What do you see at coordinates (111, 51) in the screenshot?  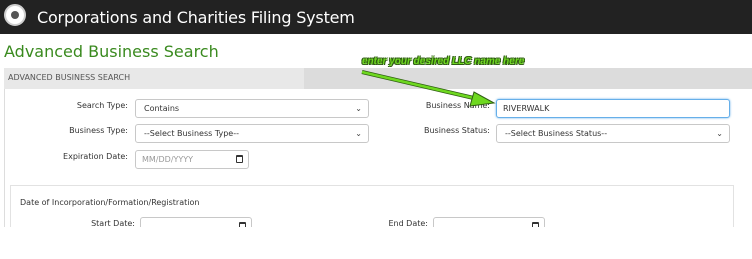 I see `page-title: Advanced Business Search` at bounding box center [111, 51].